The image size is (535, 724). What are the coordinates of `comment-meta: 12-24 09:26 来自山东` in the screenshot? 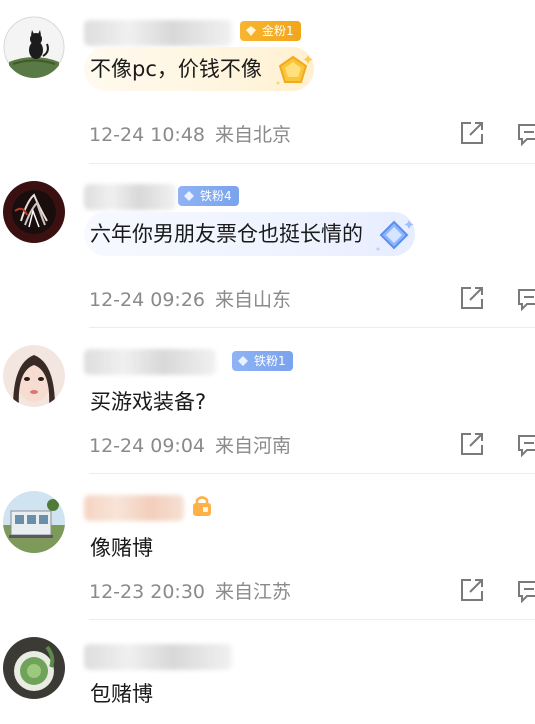 It's located at (190, 298).